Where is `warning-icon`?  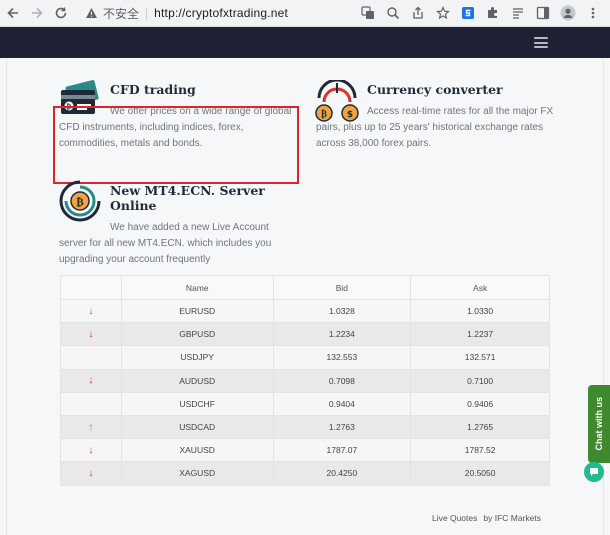
warning-icon is located at coordinates (91, 13).